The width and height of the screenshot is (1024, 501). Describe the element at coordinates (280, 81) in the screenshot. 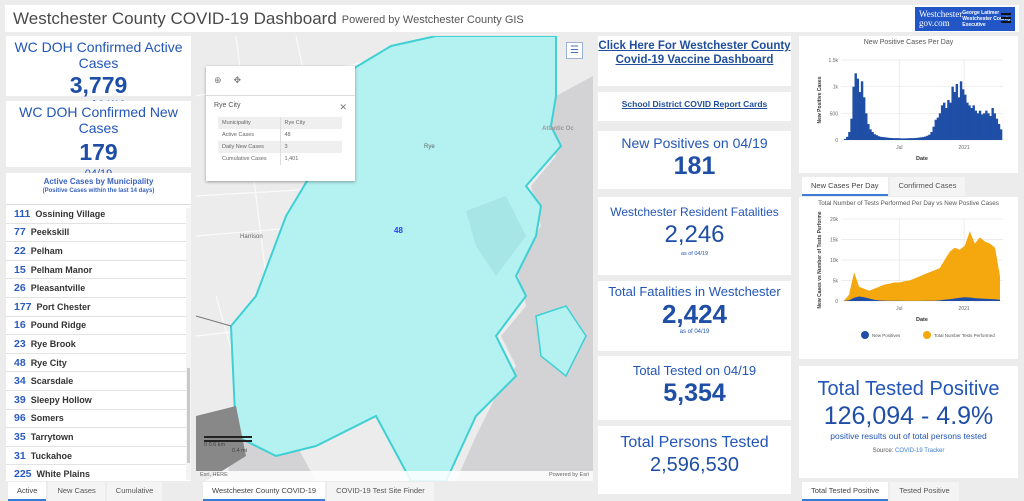

I see `popup-toolbar: ⊕ ✥` at that location.